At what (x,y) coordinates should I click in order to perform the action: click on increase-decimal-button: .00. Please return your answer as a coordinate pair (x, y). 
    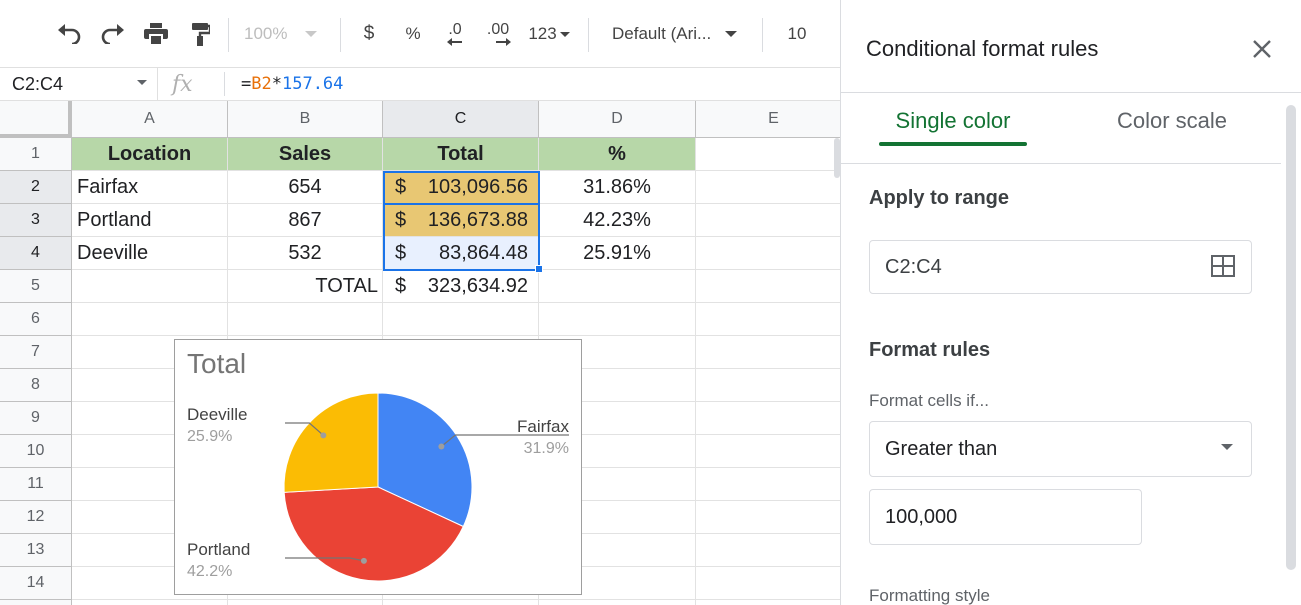
    Looking at the image, I should click on (498, 34).